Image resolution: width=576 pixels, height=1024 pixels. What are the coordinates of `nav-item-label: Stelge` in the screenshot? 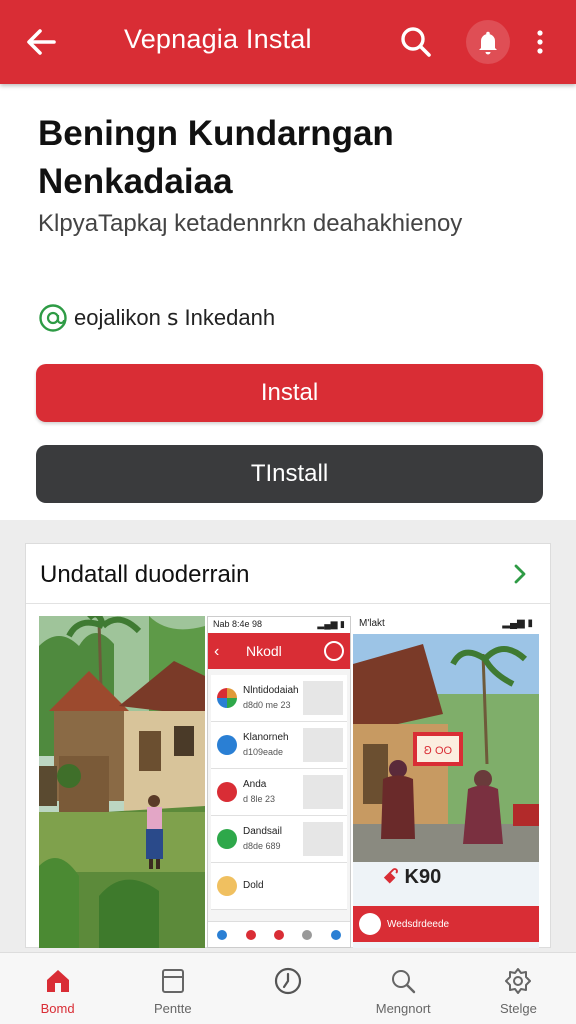 It's located at (518, 1008).